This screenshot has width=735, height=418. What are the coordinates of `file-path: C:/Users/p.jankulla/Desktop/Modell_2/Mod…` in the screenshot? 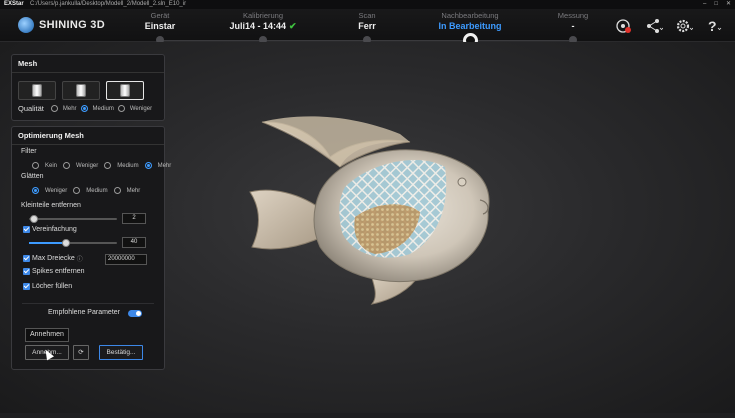 It's located at (108, 4).